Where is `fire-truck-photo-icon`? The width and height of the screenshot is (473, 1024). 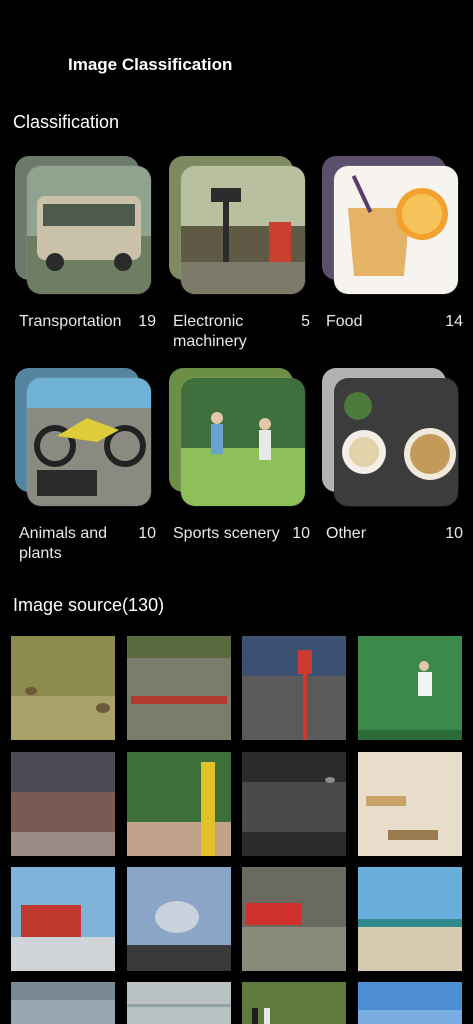
fire-truck-photo-icon is located at coordinates (63, 919).